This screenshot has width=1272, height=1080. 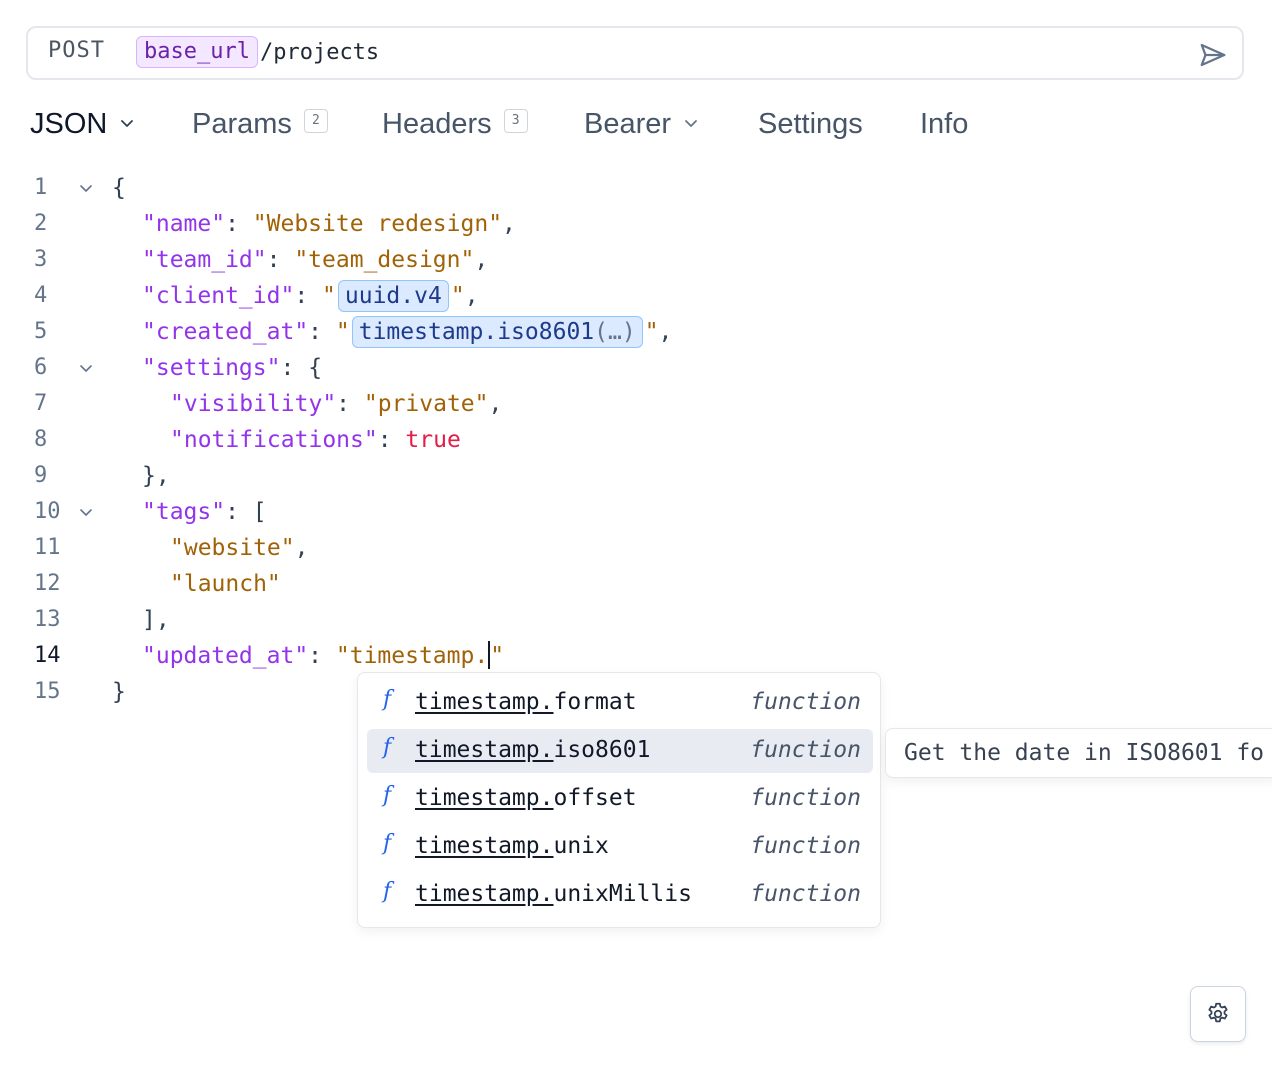 I want to click on autocomplete-item-selected: f timestamp.iso8601 function, so click(x=620, y=751).